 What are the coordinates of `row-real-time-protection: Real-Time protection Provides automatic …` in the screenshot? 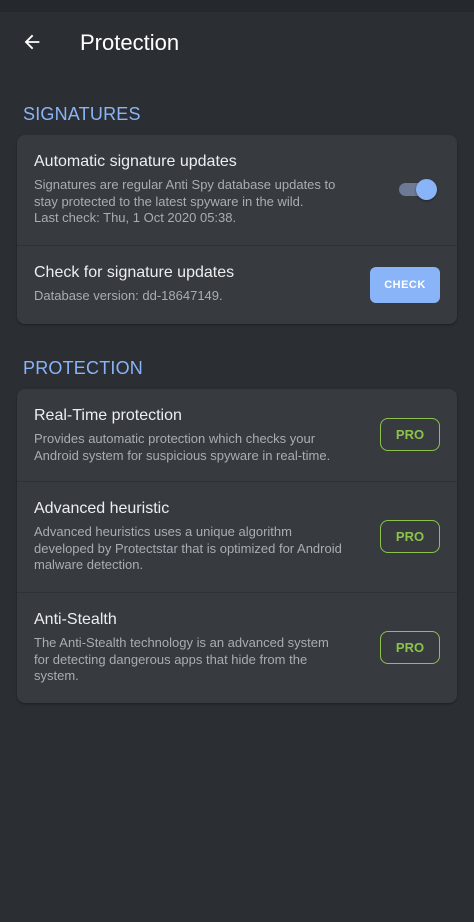 It's located at (237, 435).